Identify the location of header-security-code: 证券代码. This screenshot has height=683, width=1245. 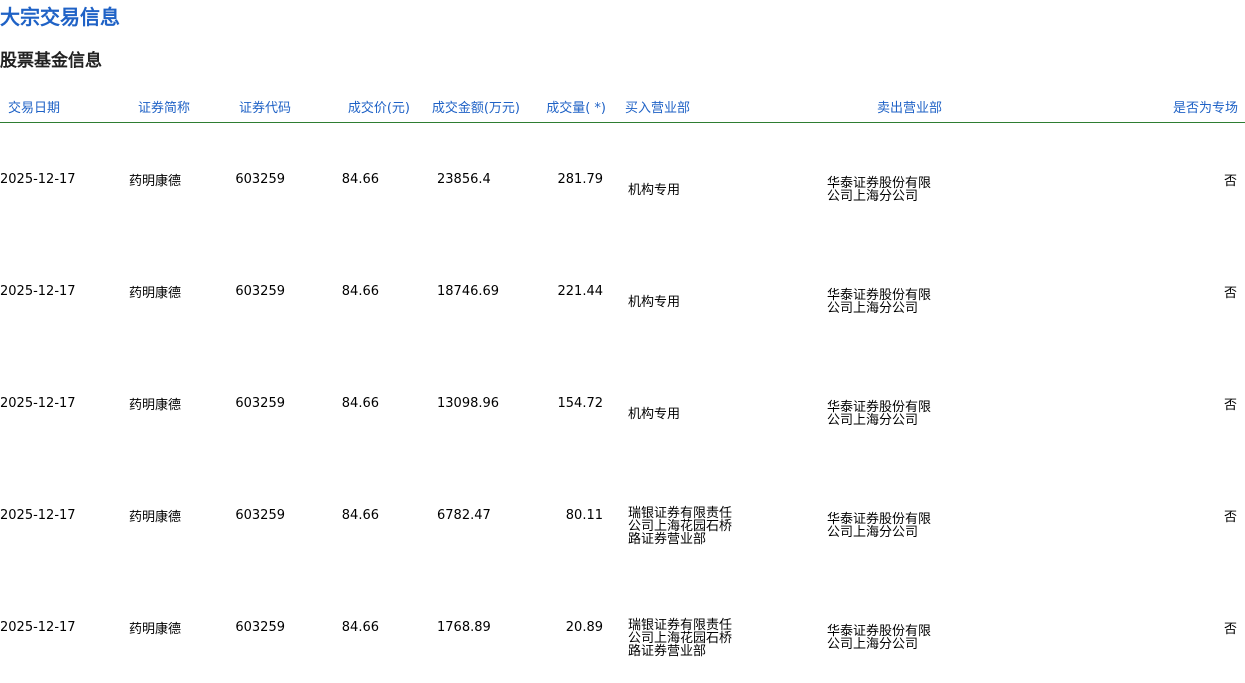
(247, 106).